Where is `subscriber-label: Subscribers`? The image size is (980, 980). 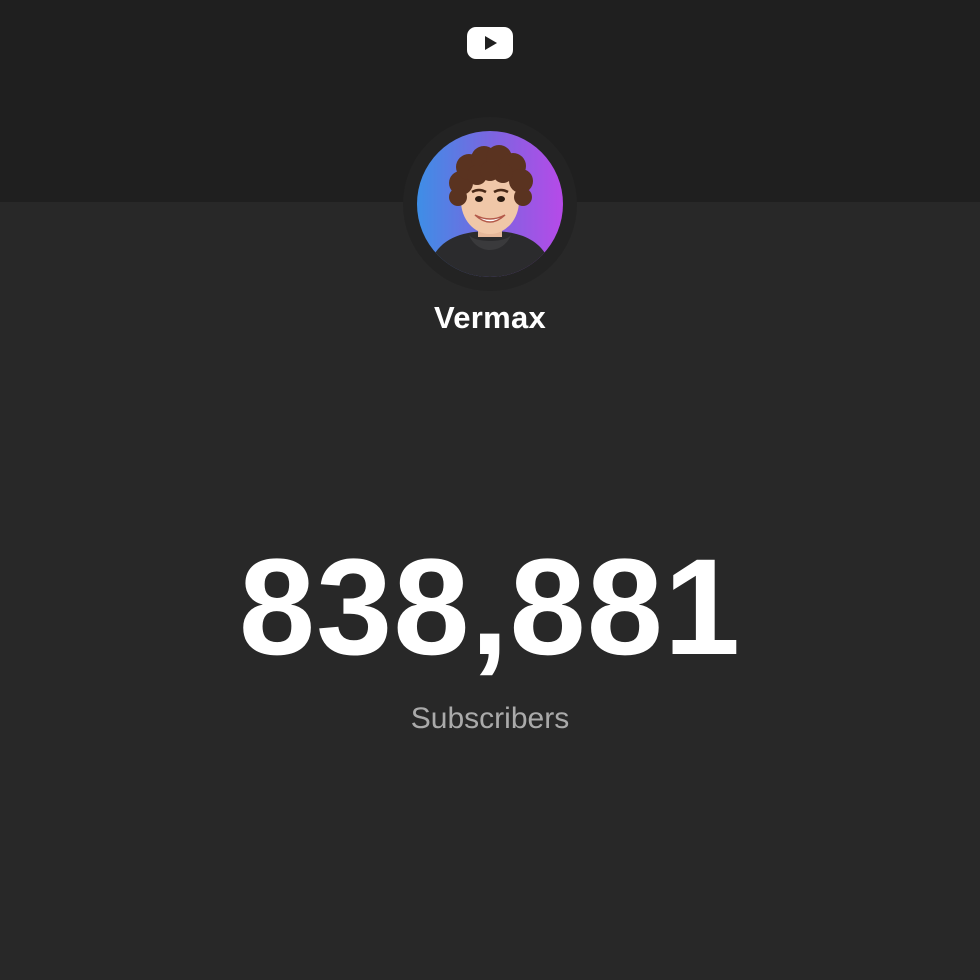
subscriber-label: Subscribers is located at coordinates (490, 718).